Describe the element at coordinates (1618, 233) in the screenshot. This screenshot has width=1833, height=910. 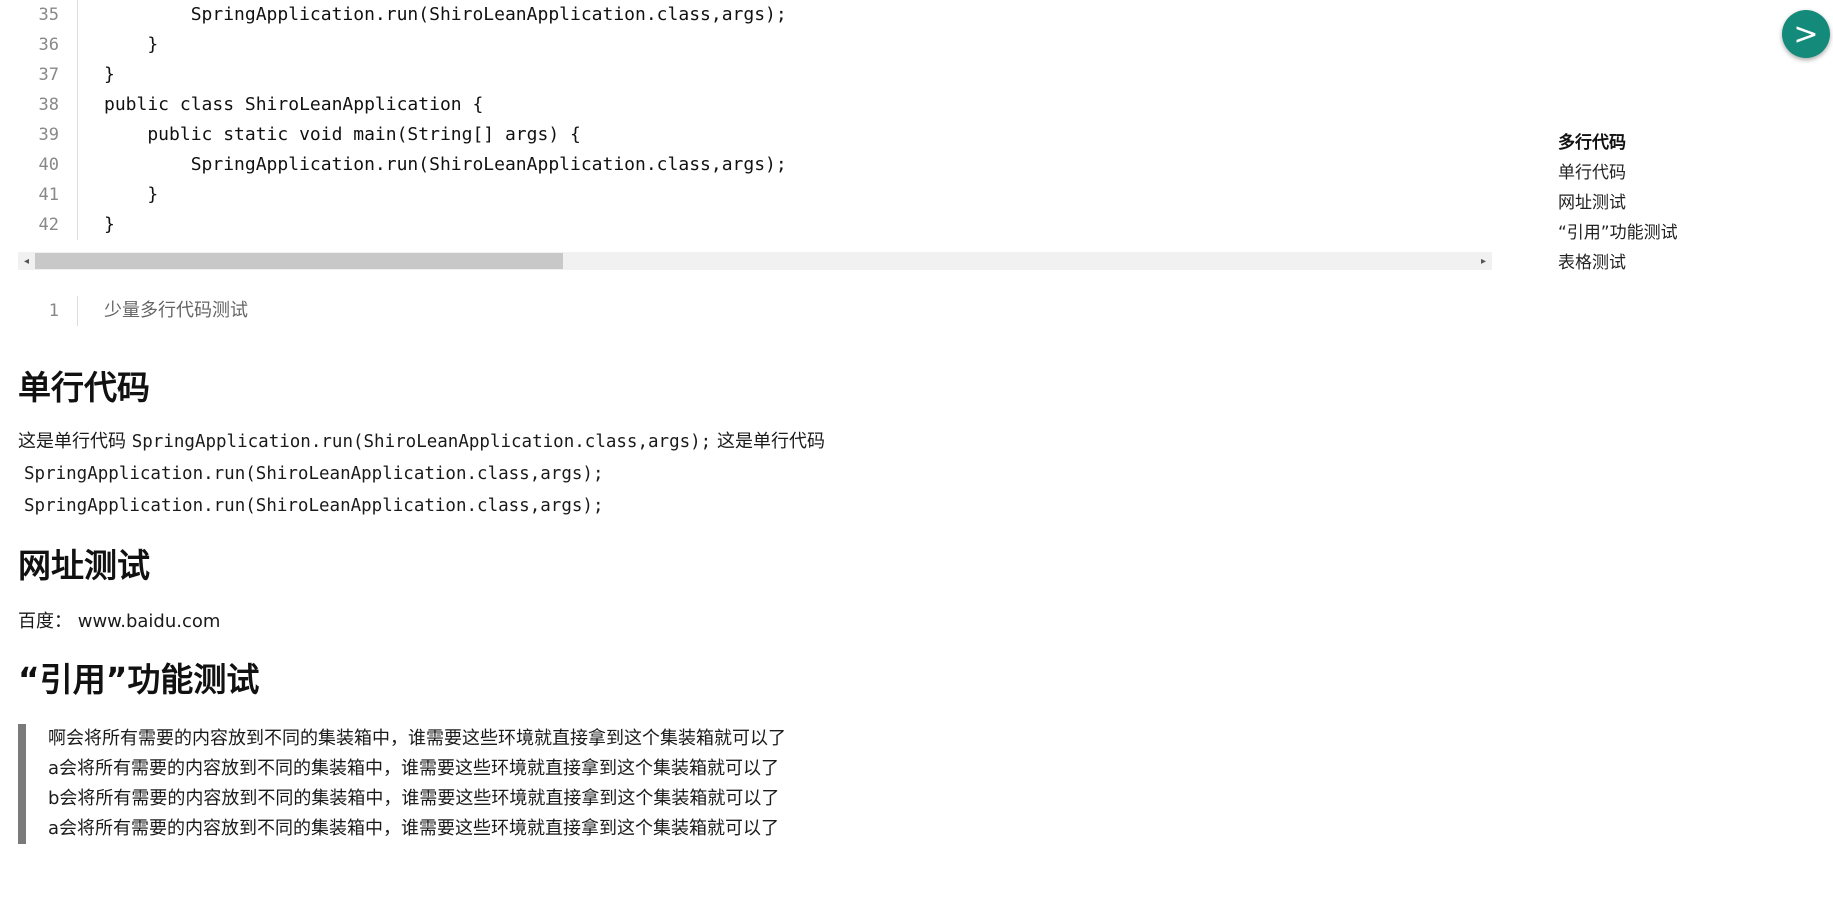
I see `toc-item-quote-test: “引用”功能测试` at that location.